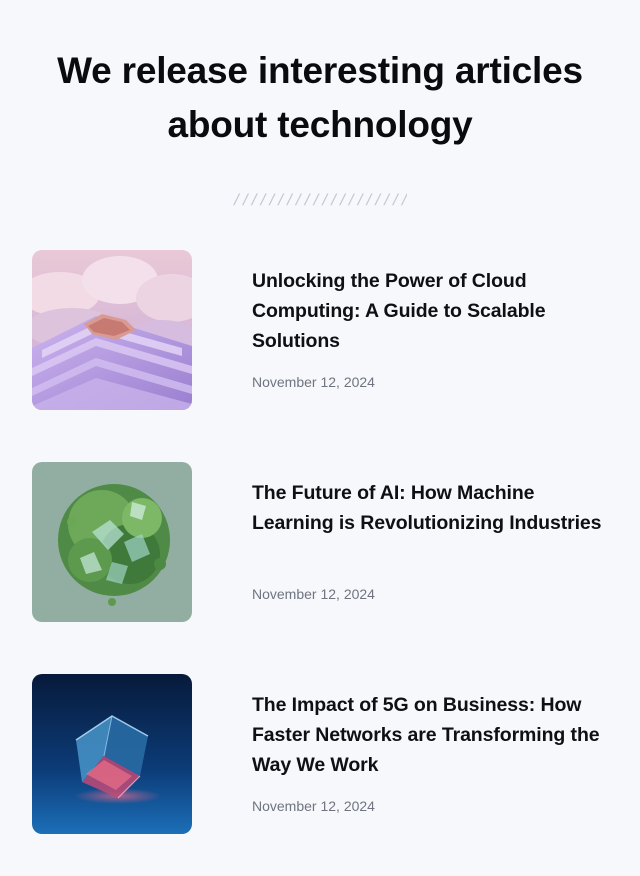 This screenshot has height=876, width=640. What do you see at coordinates (320, 70) in the screenshot?
I see `section-title-line-1: We release interesting articles` at bounding box center [320, 70].